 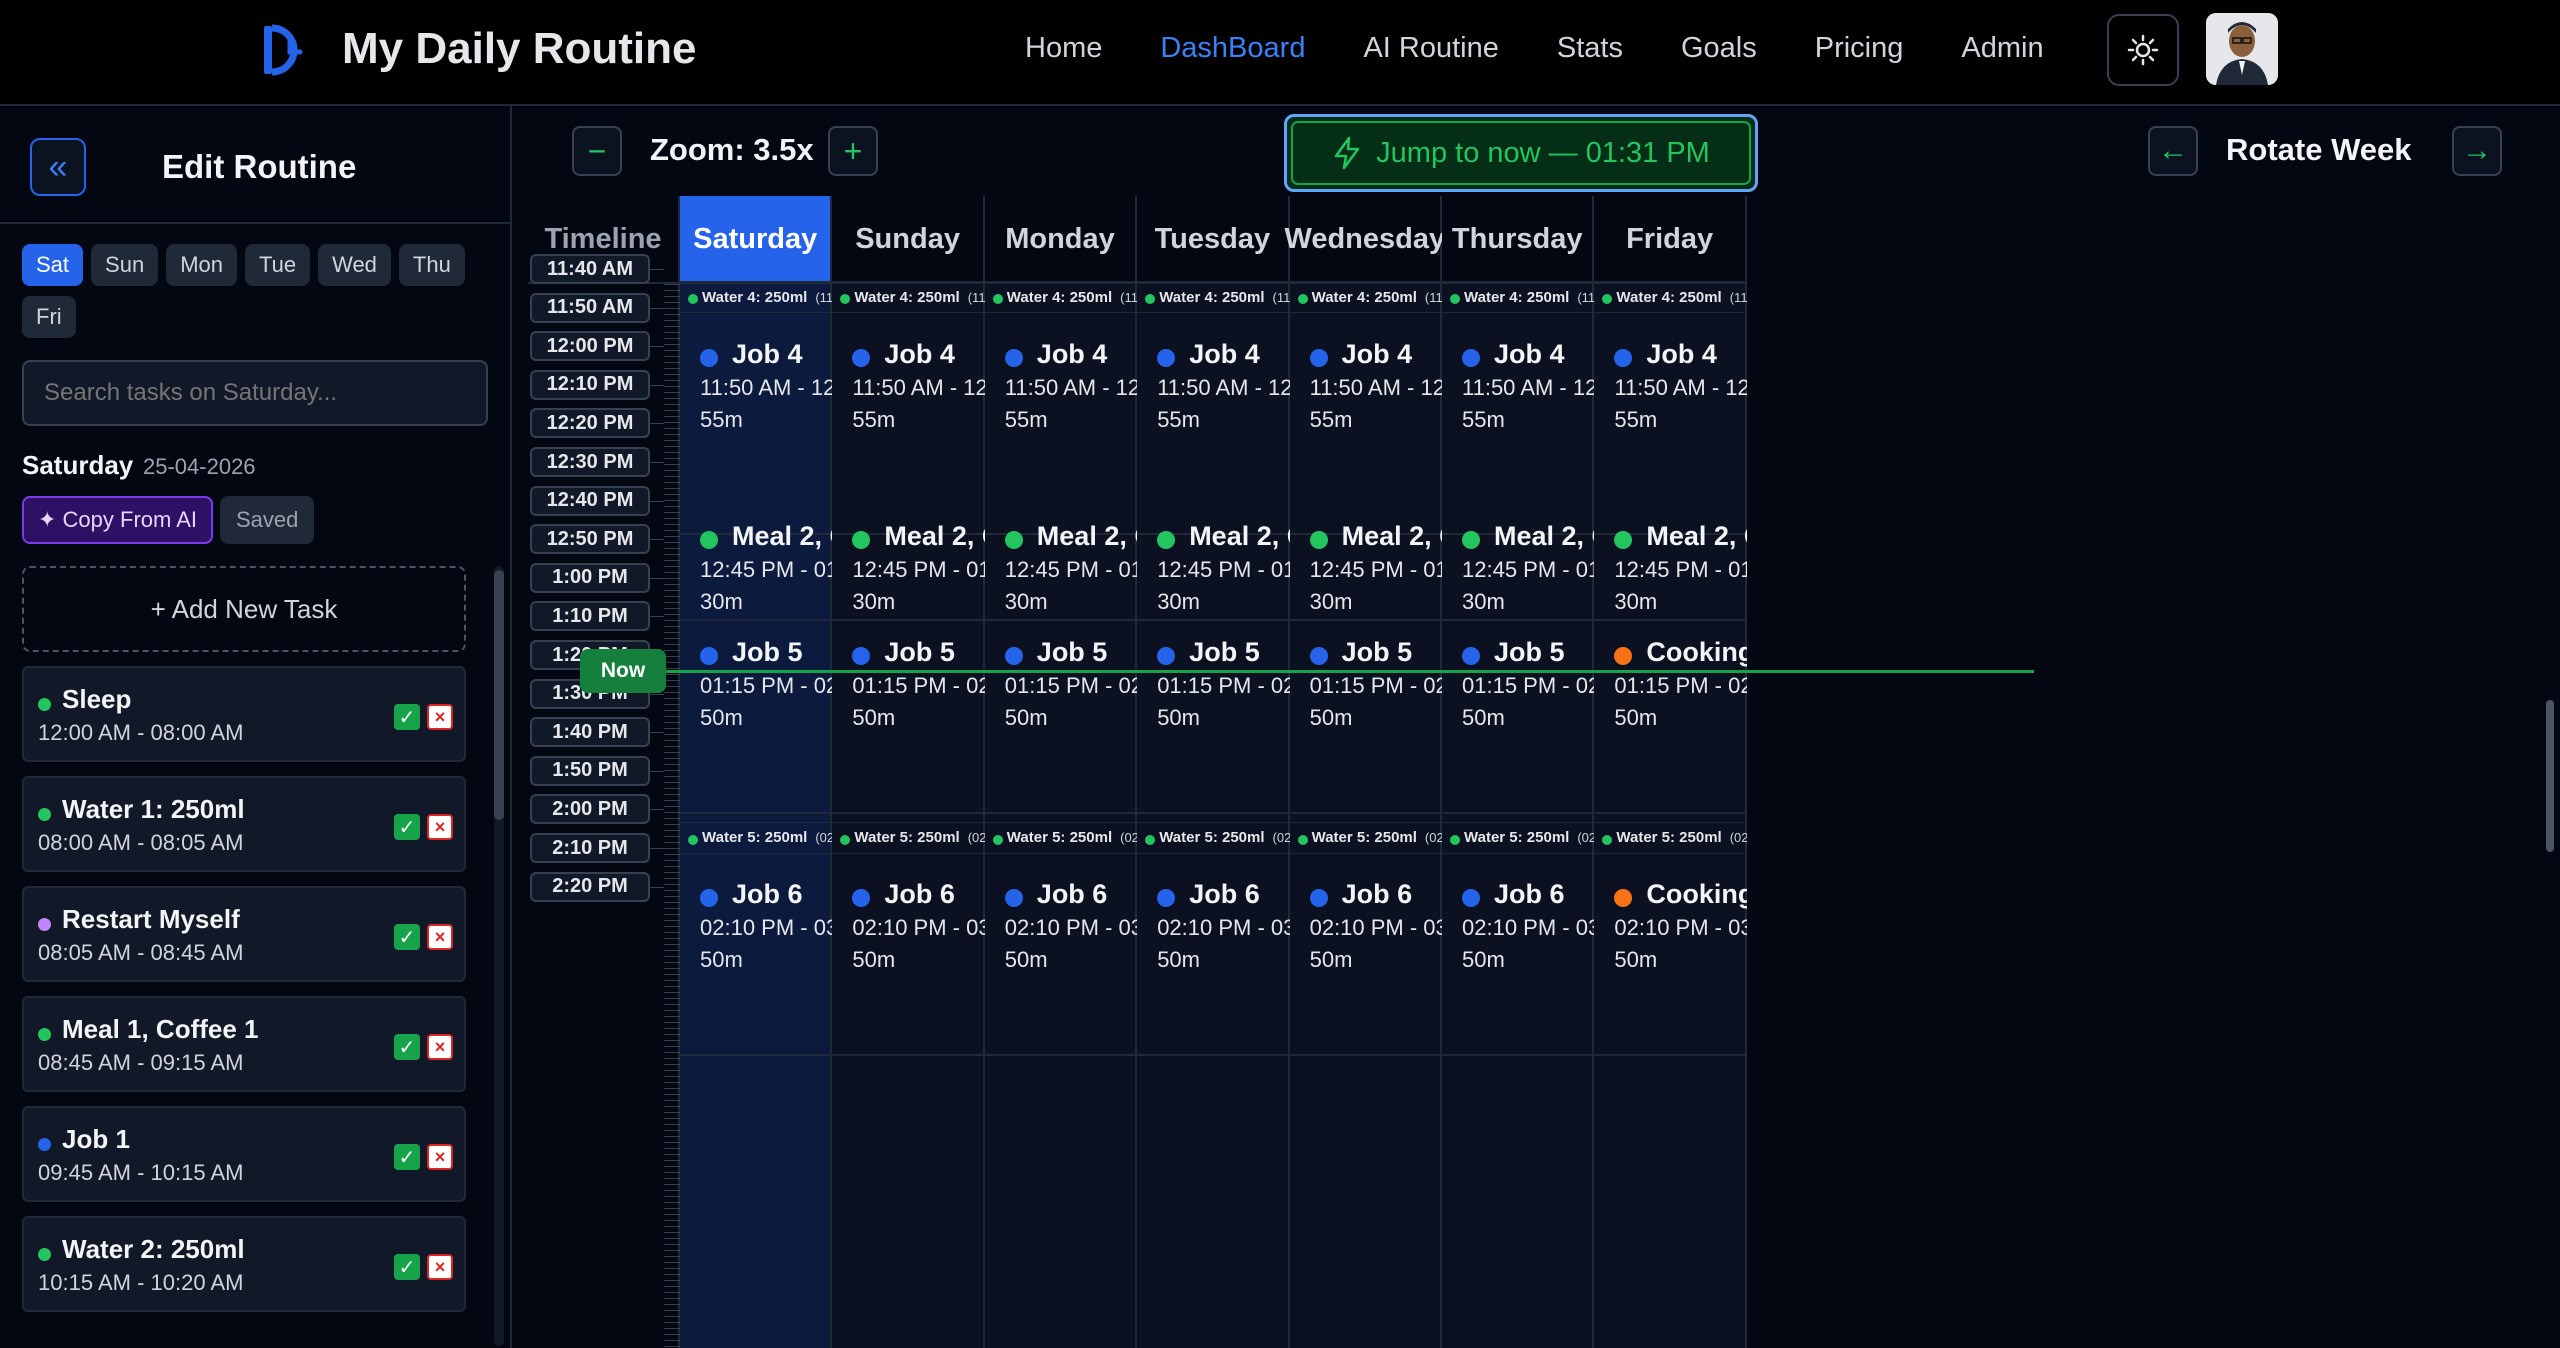 What do you see at coordinates (244, 1154) in the screenshot?
I see `task-card: Job 1 09:45 AM - 10:15 AM ✓ ×` at bounding box center [244, 1154].